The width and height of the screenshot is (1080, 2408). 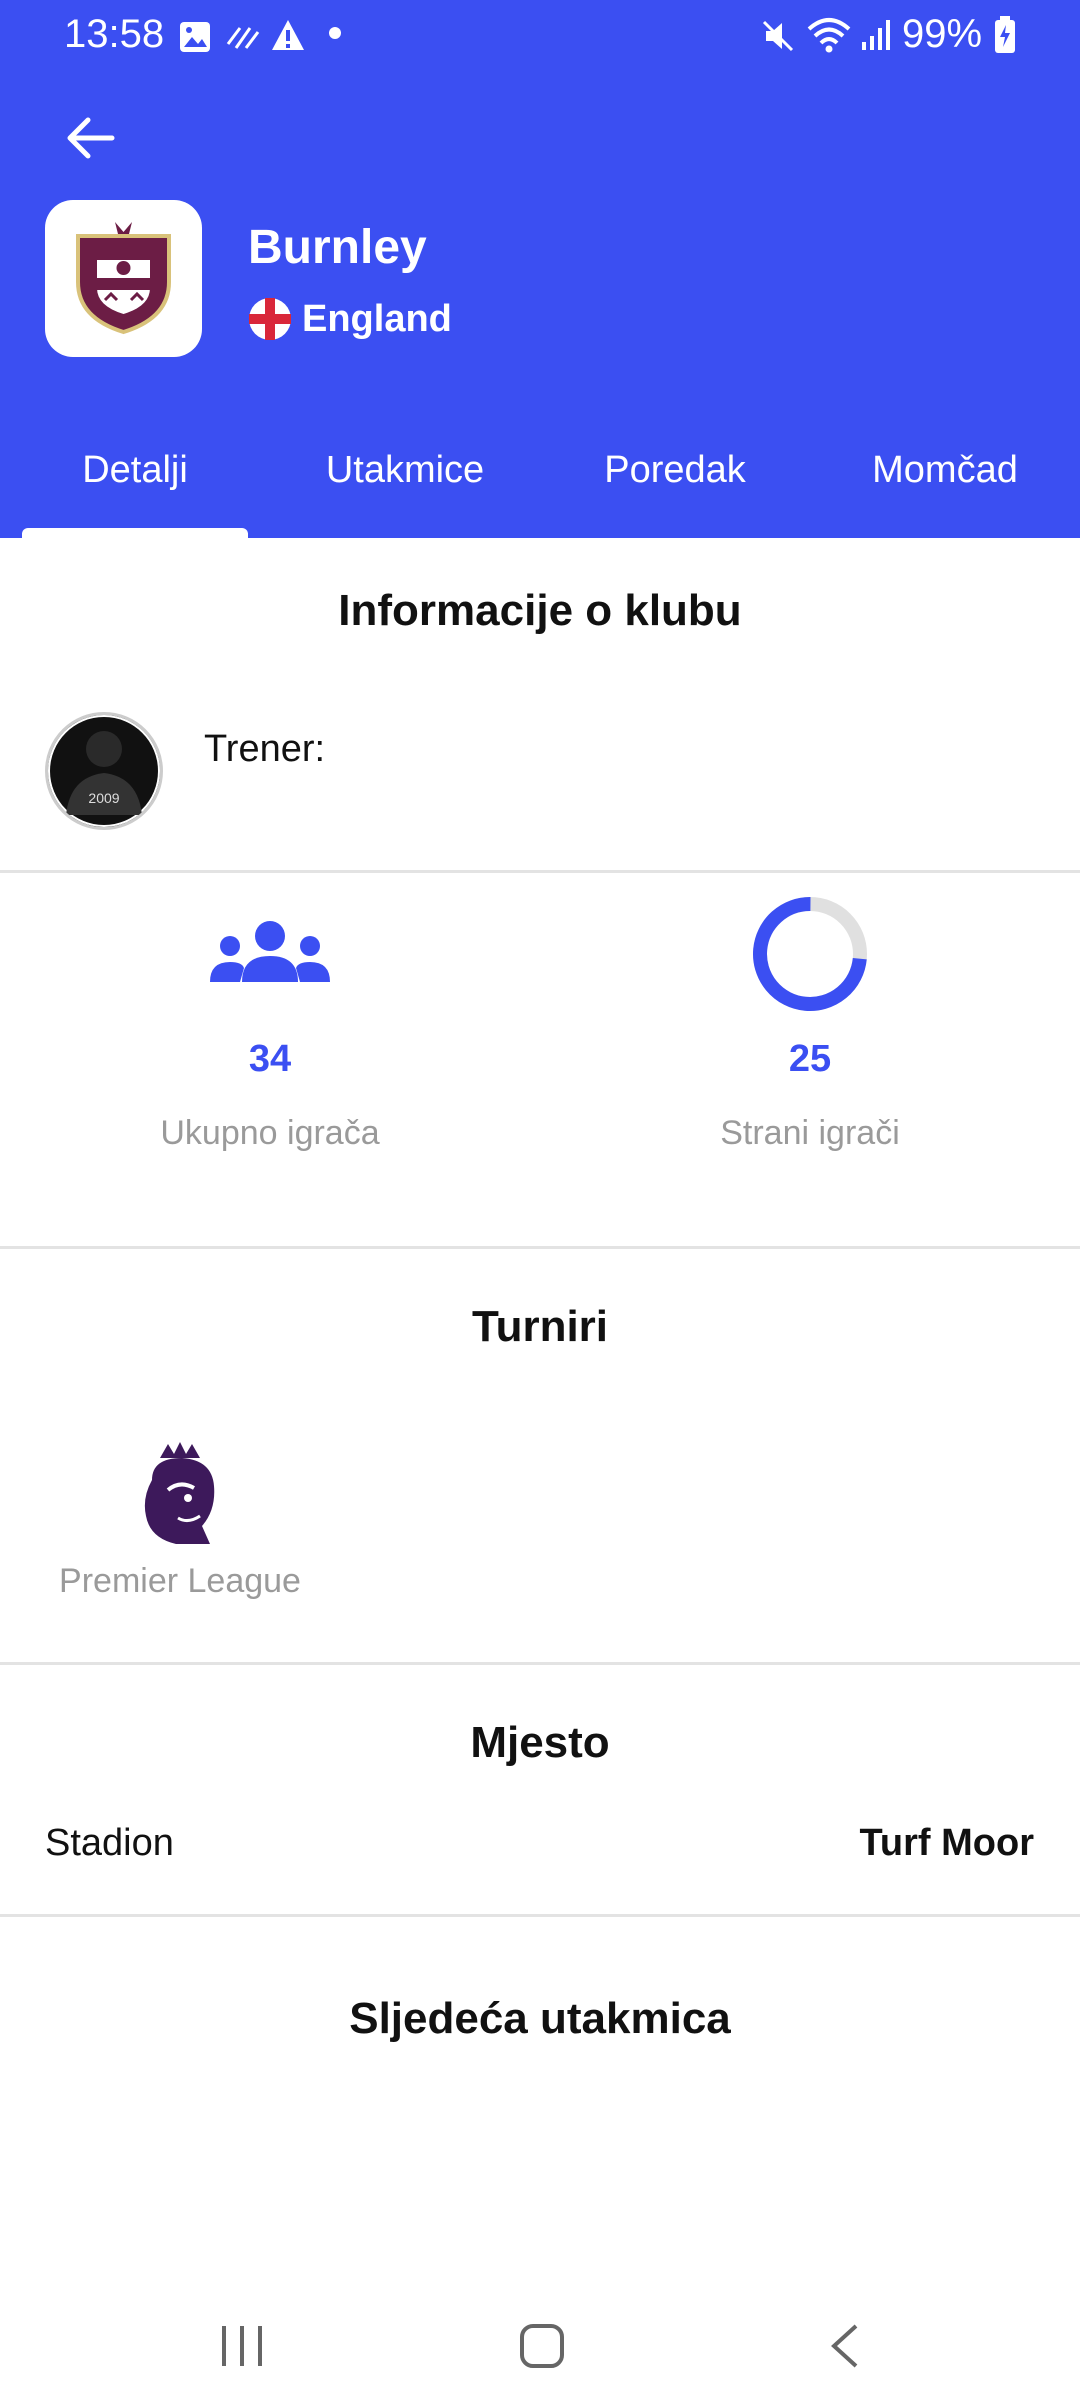 I want to click on battery-percent: 99%, so click(x=942, y=34).